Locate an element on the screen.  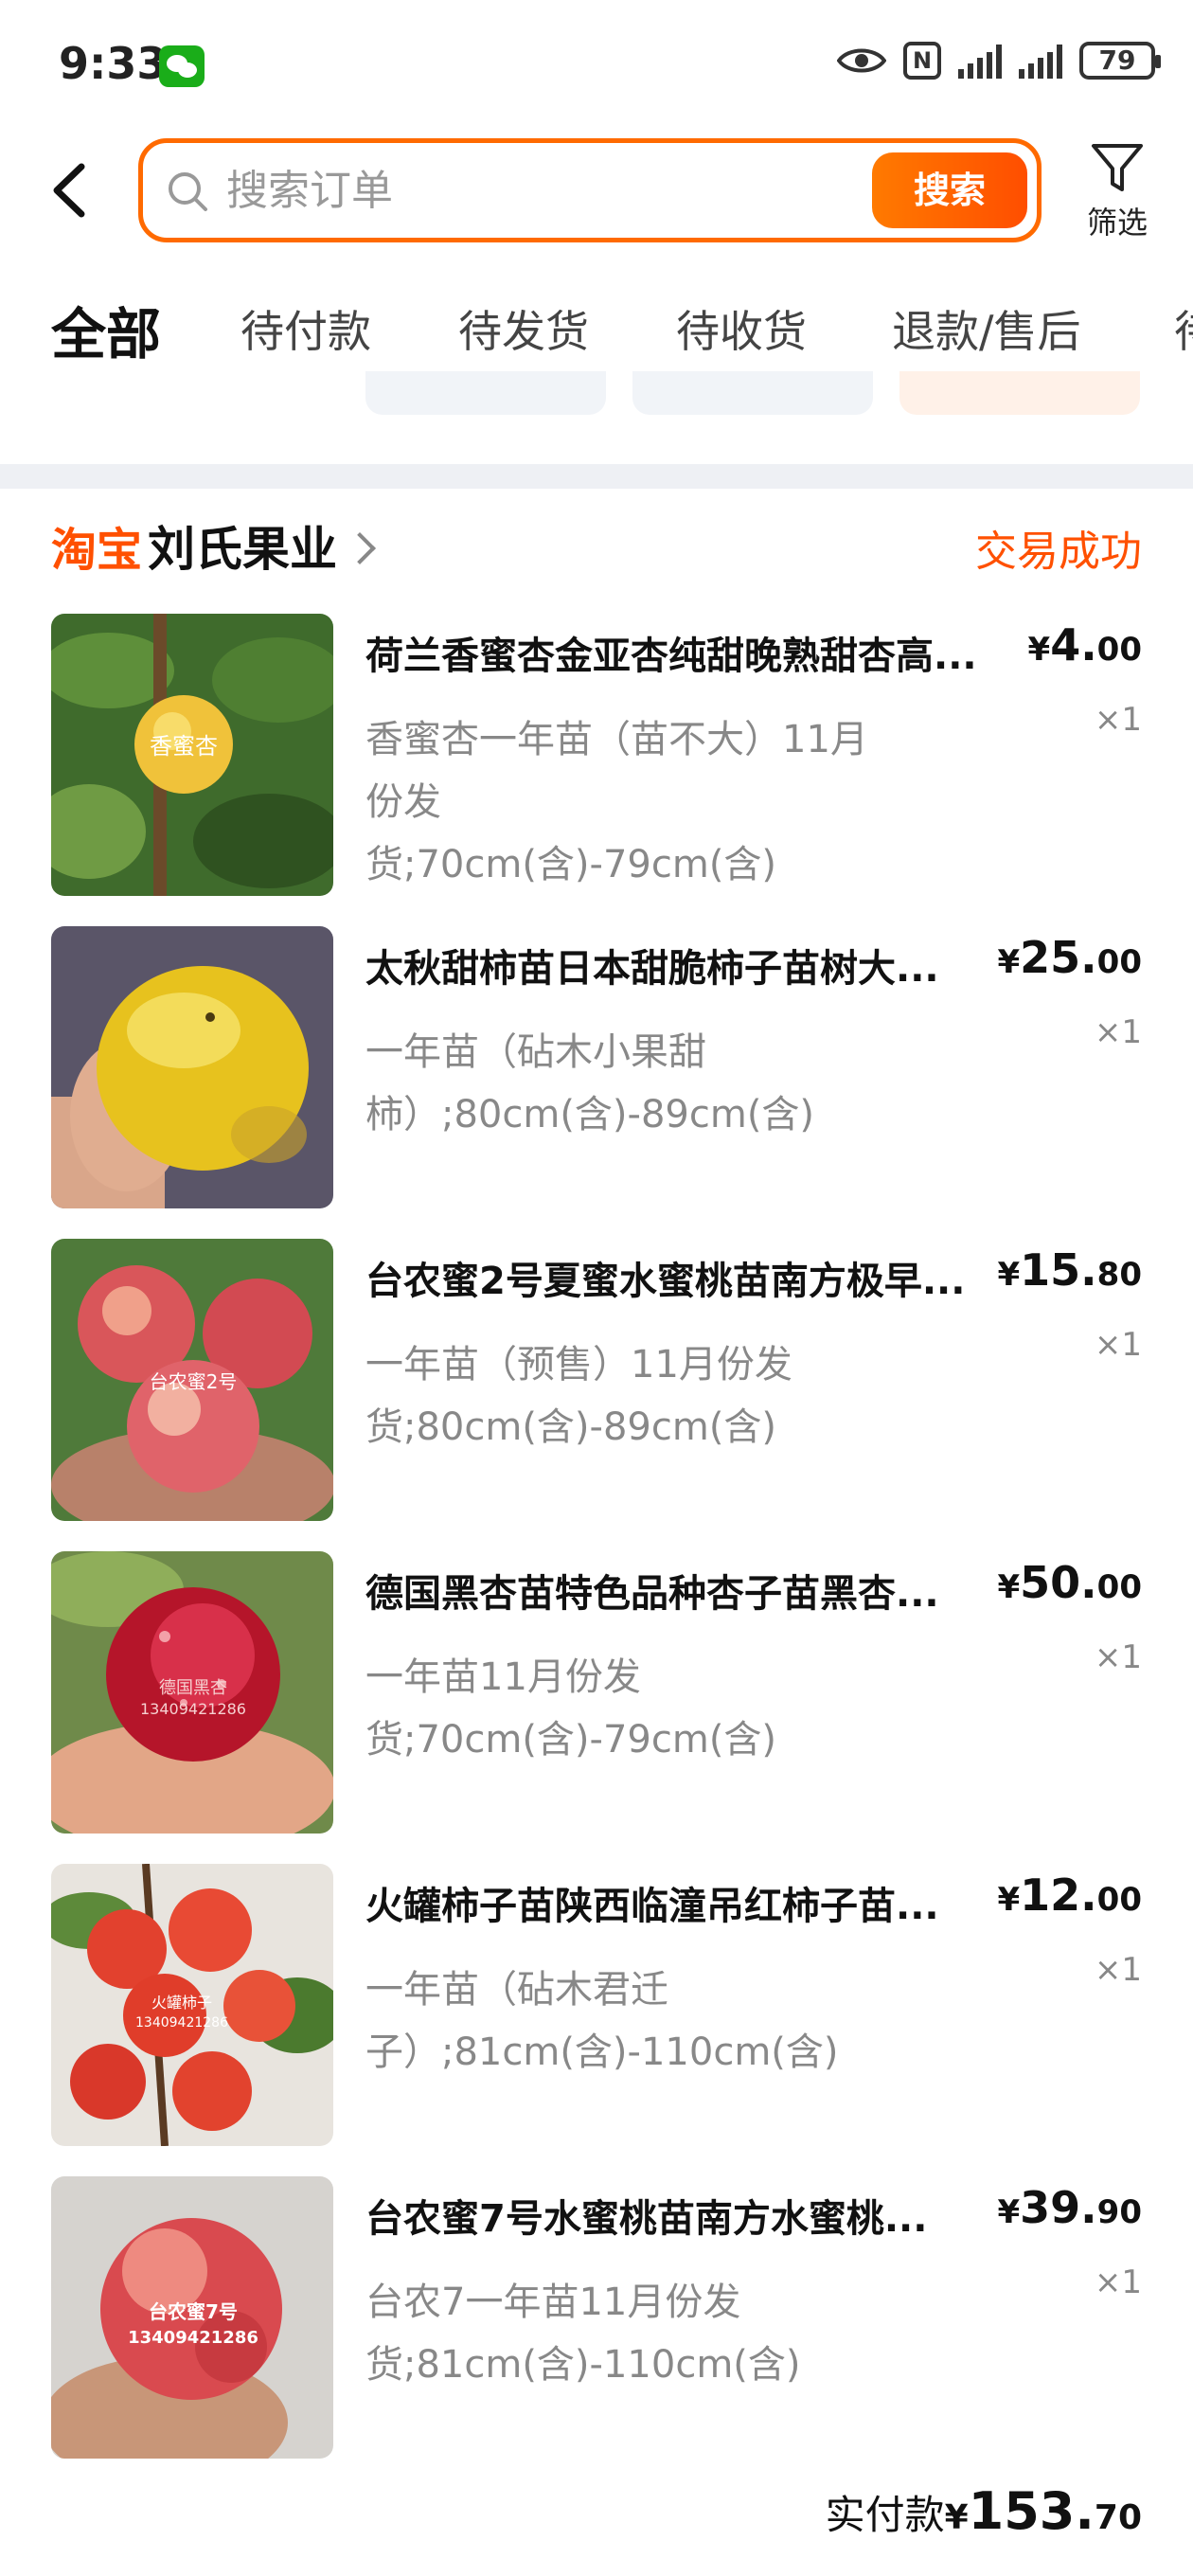
item-spec-line: 子）;81cm(含)-110cm(含) is located at coordinates (602, 2052).